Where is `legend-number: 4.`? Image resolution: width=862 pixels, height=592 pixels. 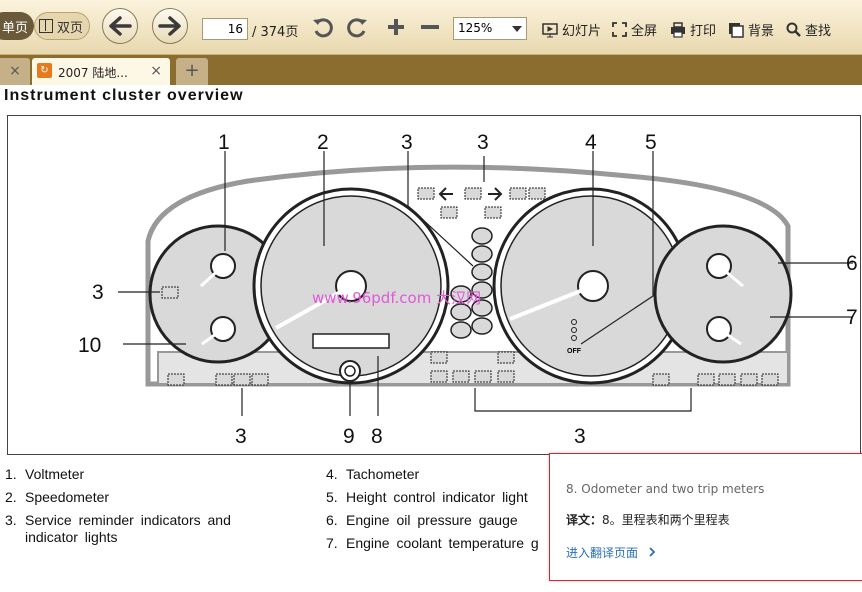
legend-number: 4. is located at coordinates (332, 474).